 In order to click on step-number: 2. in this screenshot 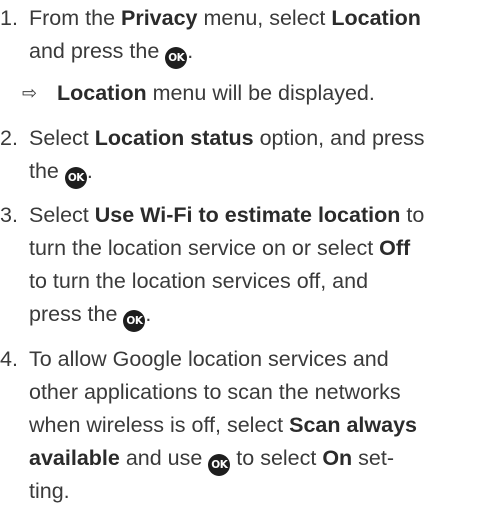, I will do `click(9, 138)`.